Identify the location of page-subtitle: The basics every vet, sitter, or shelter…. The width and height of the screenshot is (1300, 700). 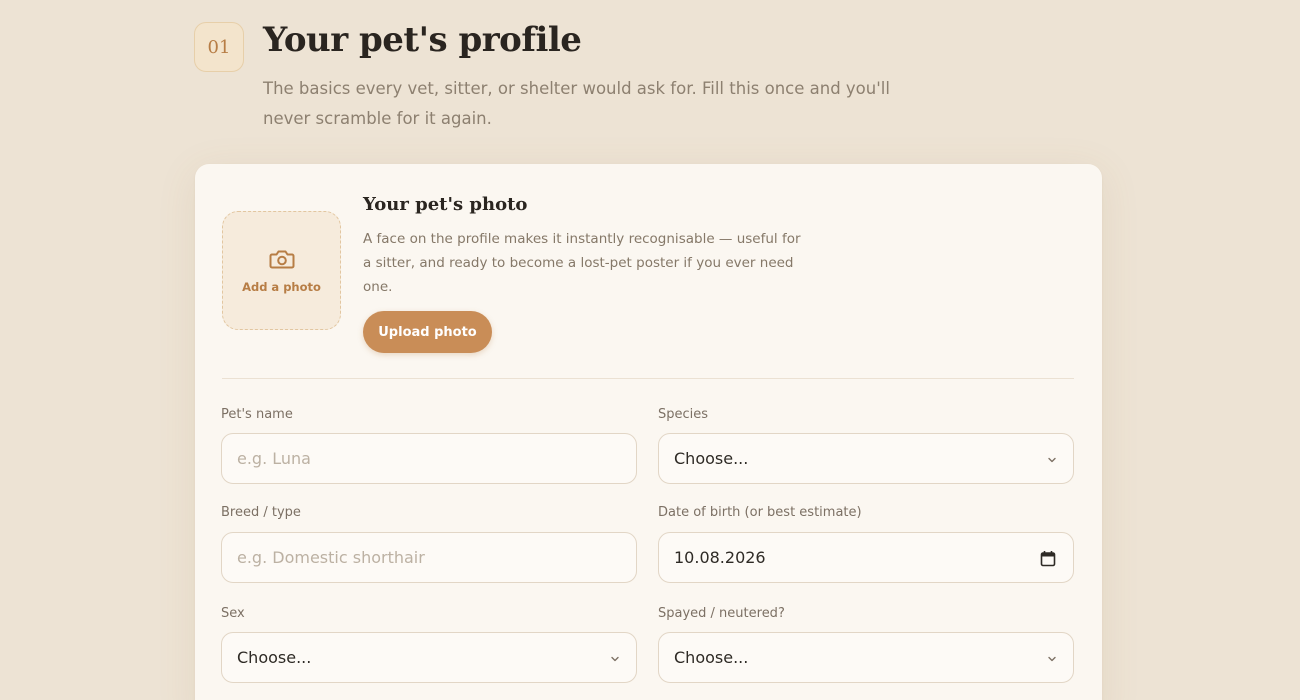
(576, 103).